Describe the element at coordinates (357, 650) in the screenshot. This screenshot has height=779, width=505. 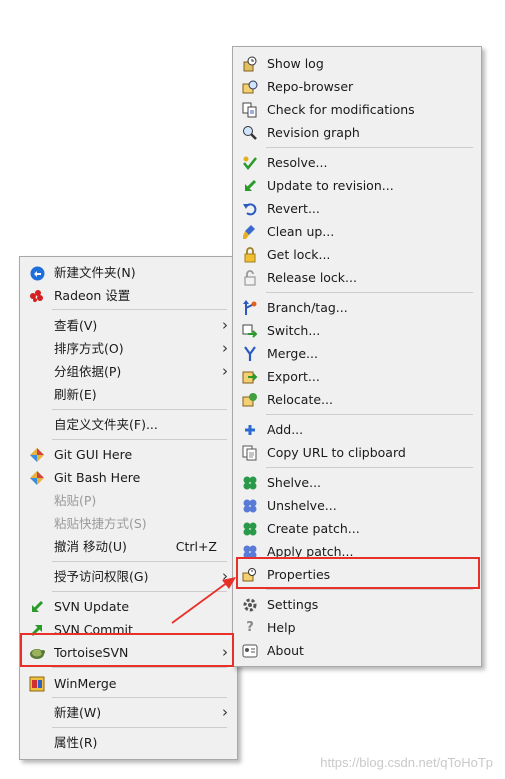
I see `svn-item-about: About` at that location.